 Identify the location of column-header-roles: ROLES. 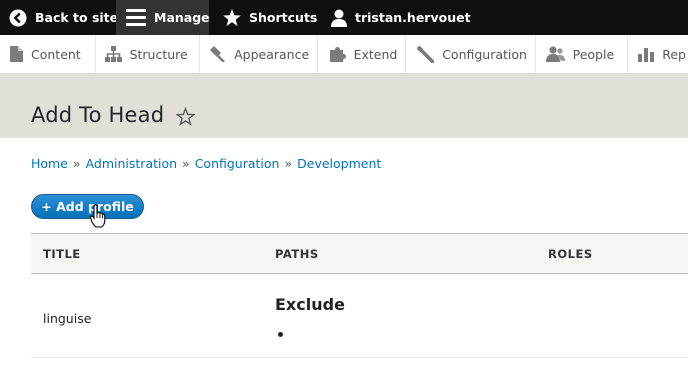
(570, 254).